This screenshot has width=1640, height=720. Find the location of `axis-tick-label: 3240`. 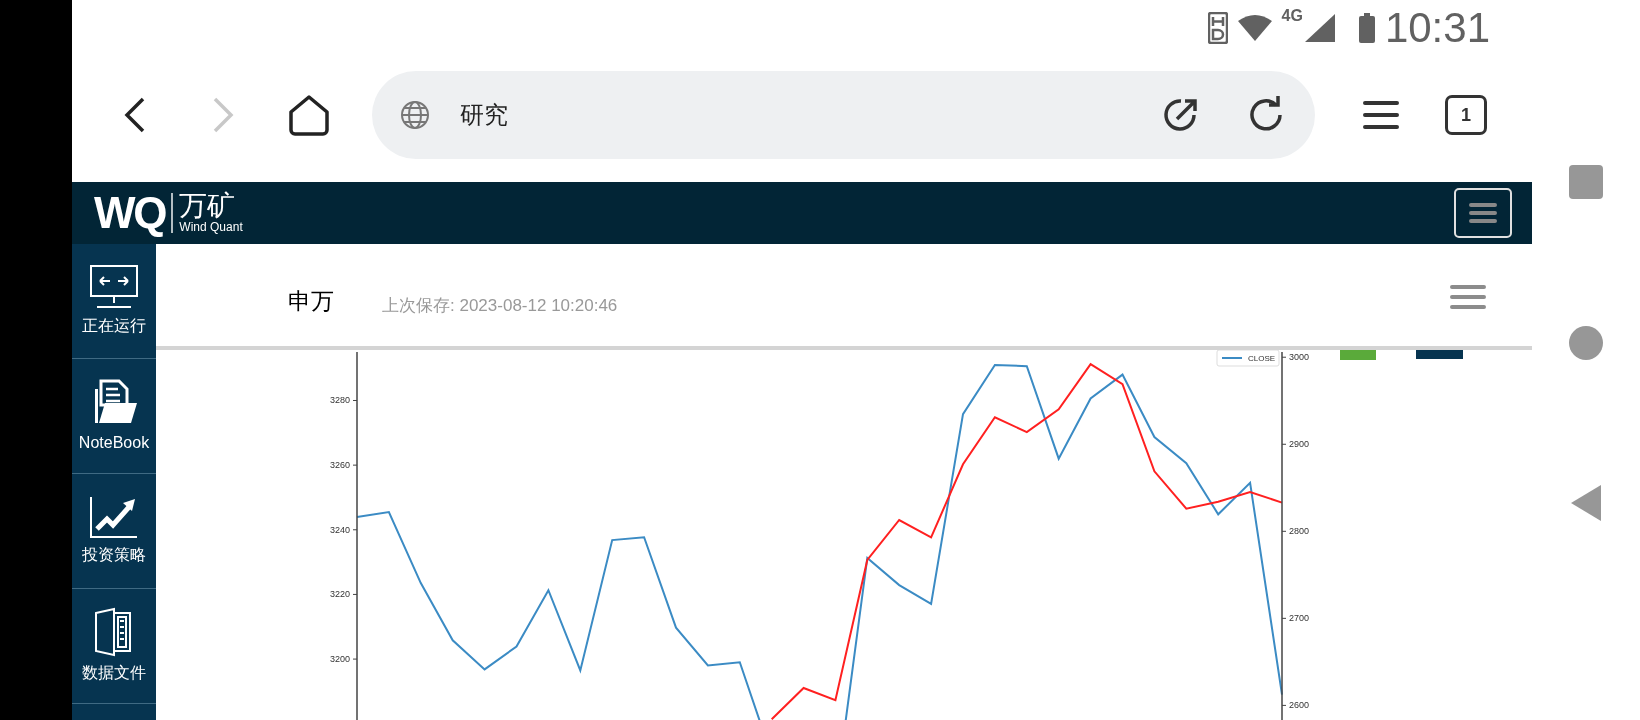

axis-tick-label: 3240 is located at coordinates (339, 529).